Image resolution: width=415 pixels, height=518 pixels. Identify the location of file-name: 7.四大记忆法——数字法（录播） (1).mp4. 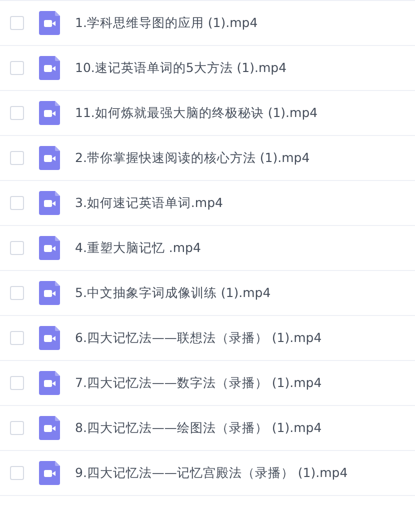
(198, 383).